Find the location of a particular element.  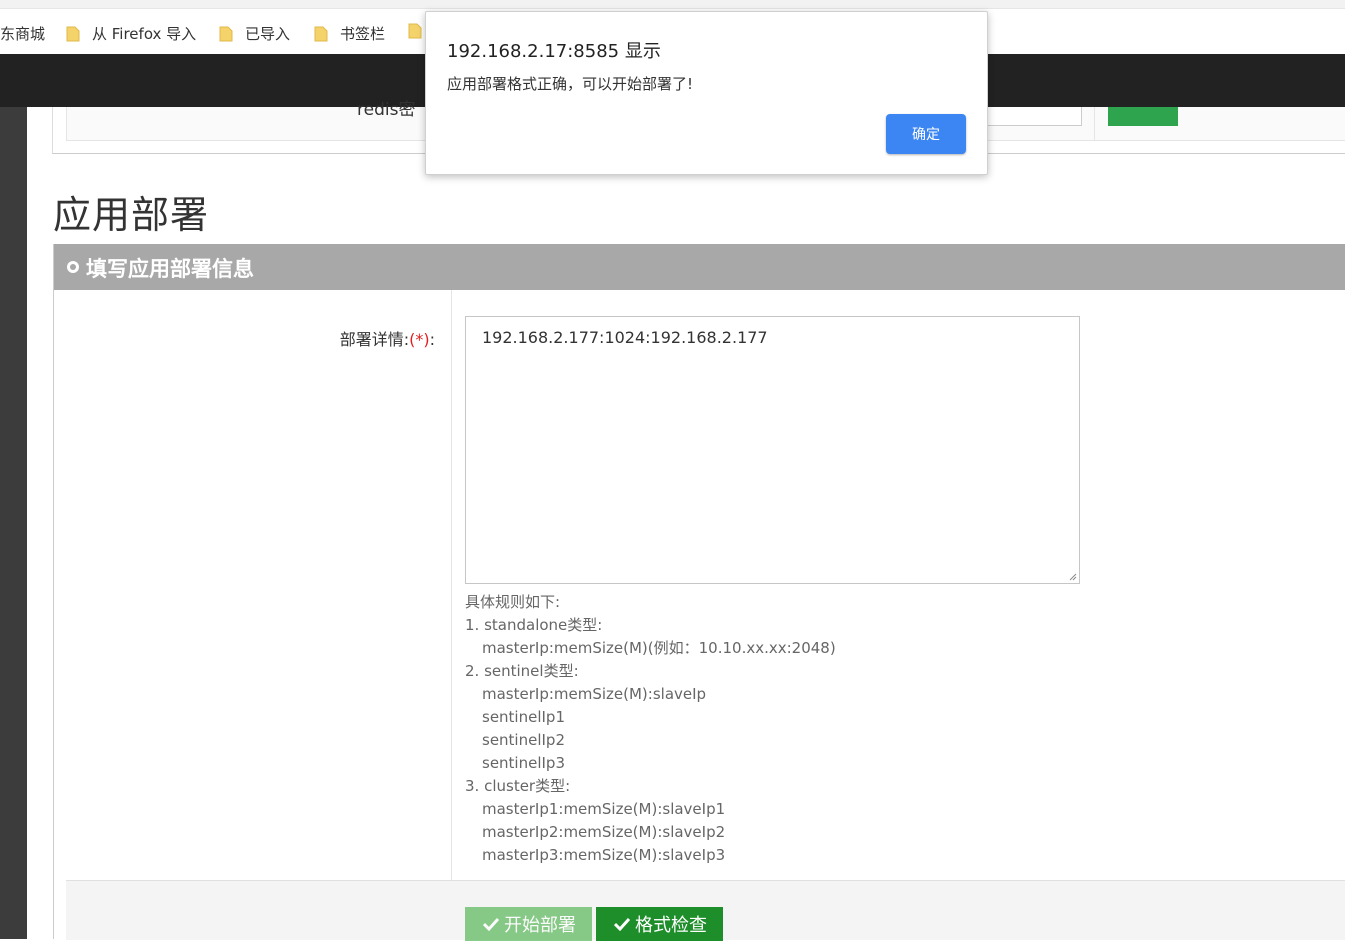

label-colon: : is located at coordinates (432, 339).